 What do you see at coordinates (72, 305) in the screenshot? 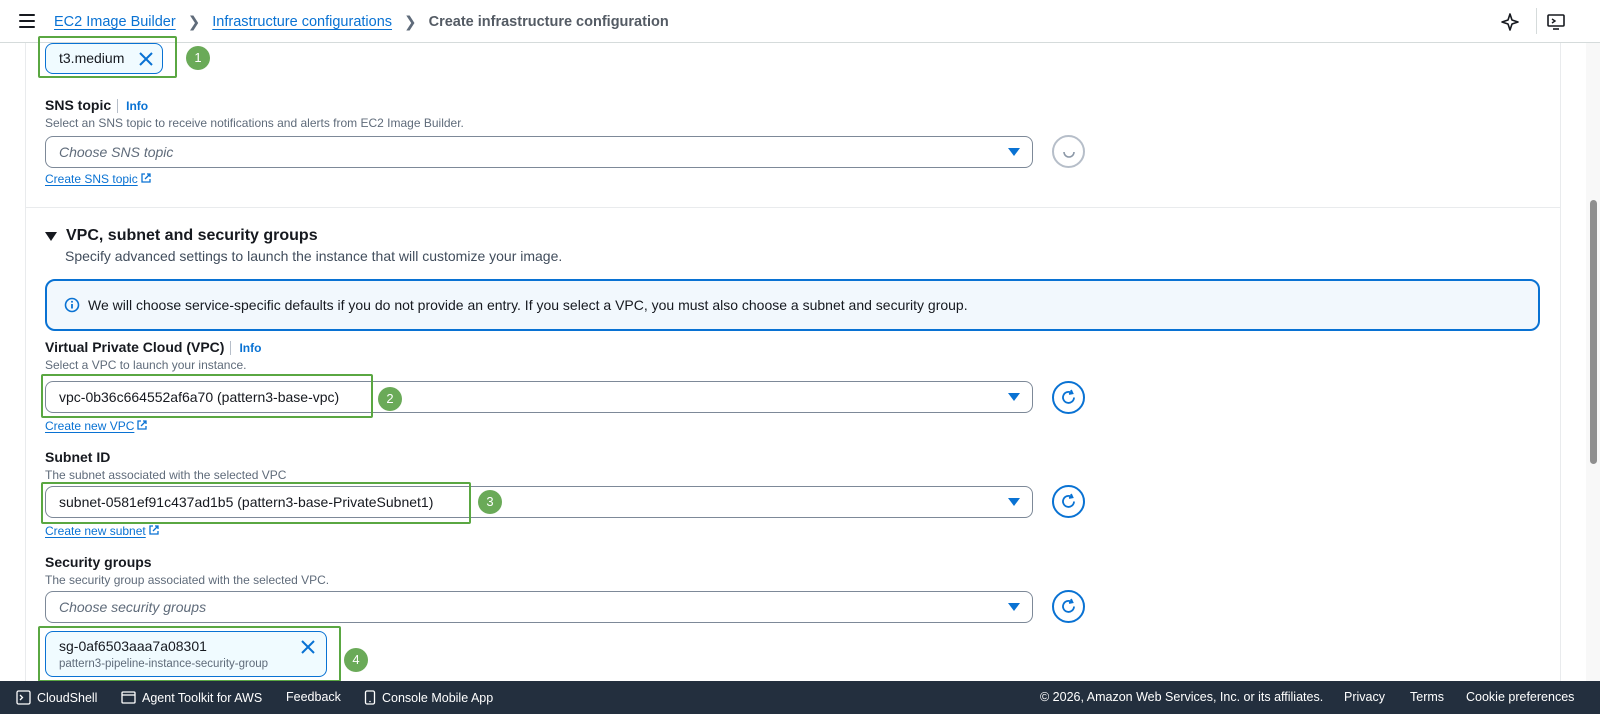
I see `info-icon` at bounding box center [72, 305].